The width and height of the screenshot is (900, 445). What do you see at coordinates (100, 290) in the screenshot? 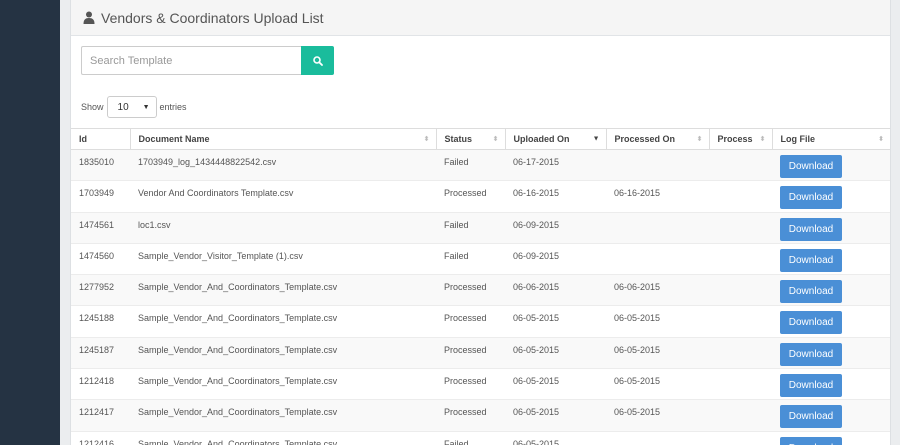
I see `cell-id: 1277952` at bounding box center [100, 290].